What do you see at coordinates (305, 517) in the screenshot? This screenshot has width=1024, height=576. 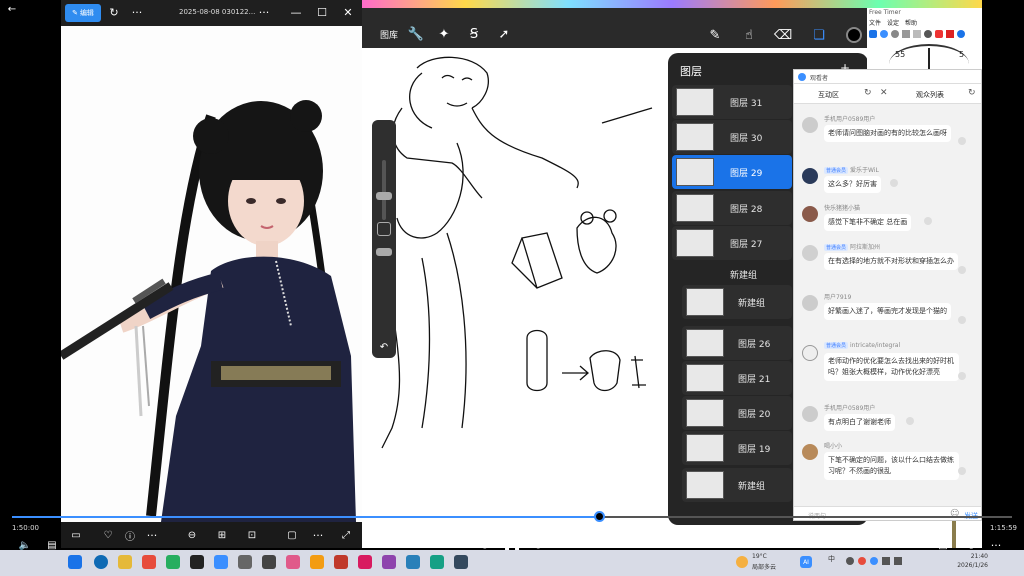 I see `seek-bar-progress` at bounding box center [305, 517].